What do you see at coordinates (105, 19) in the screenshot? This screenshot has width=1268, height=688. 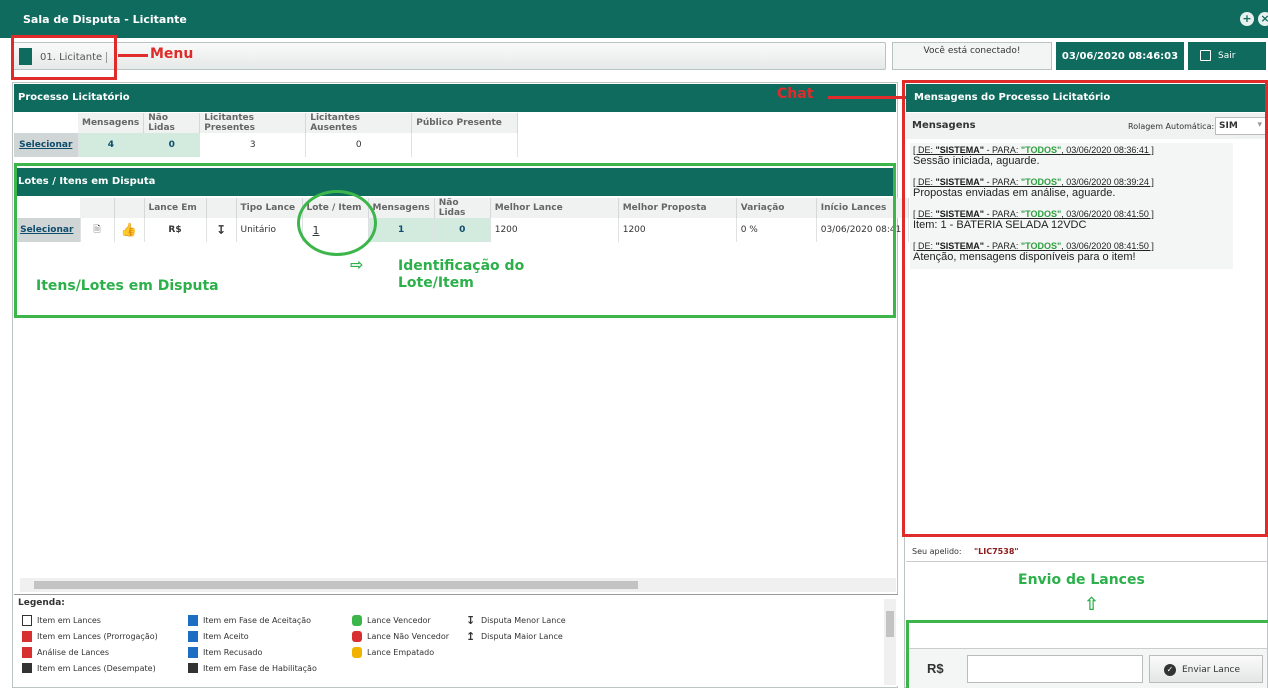 I see `window-title: Sala de Disputa - Licitante` at bounding box center [105, 19].